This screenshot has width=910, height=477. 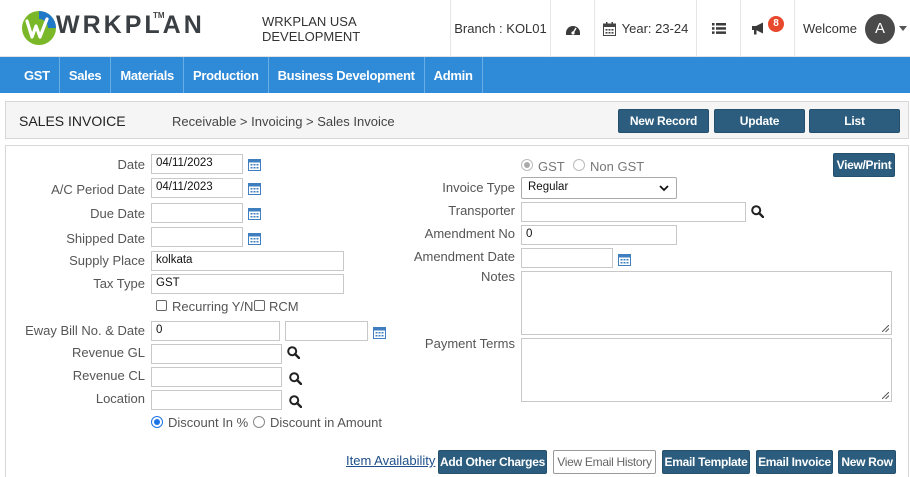 What do you see at coordinates (706, 370) in the screenshot?
I see `payment-terms-textarea` at bounding box center [706, 370].